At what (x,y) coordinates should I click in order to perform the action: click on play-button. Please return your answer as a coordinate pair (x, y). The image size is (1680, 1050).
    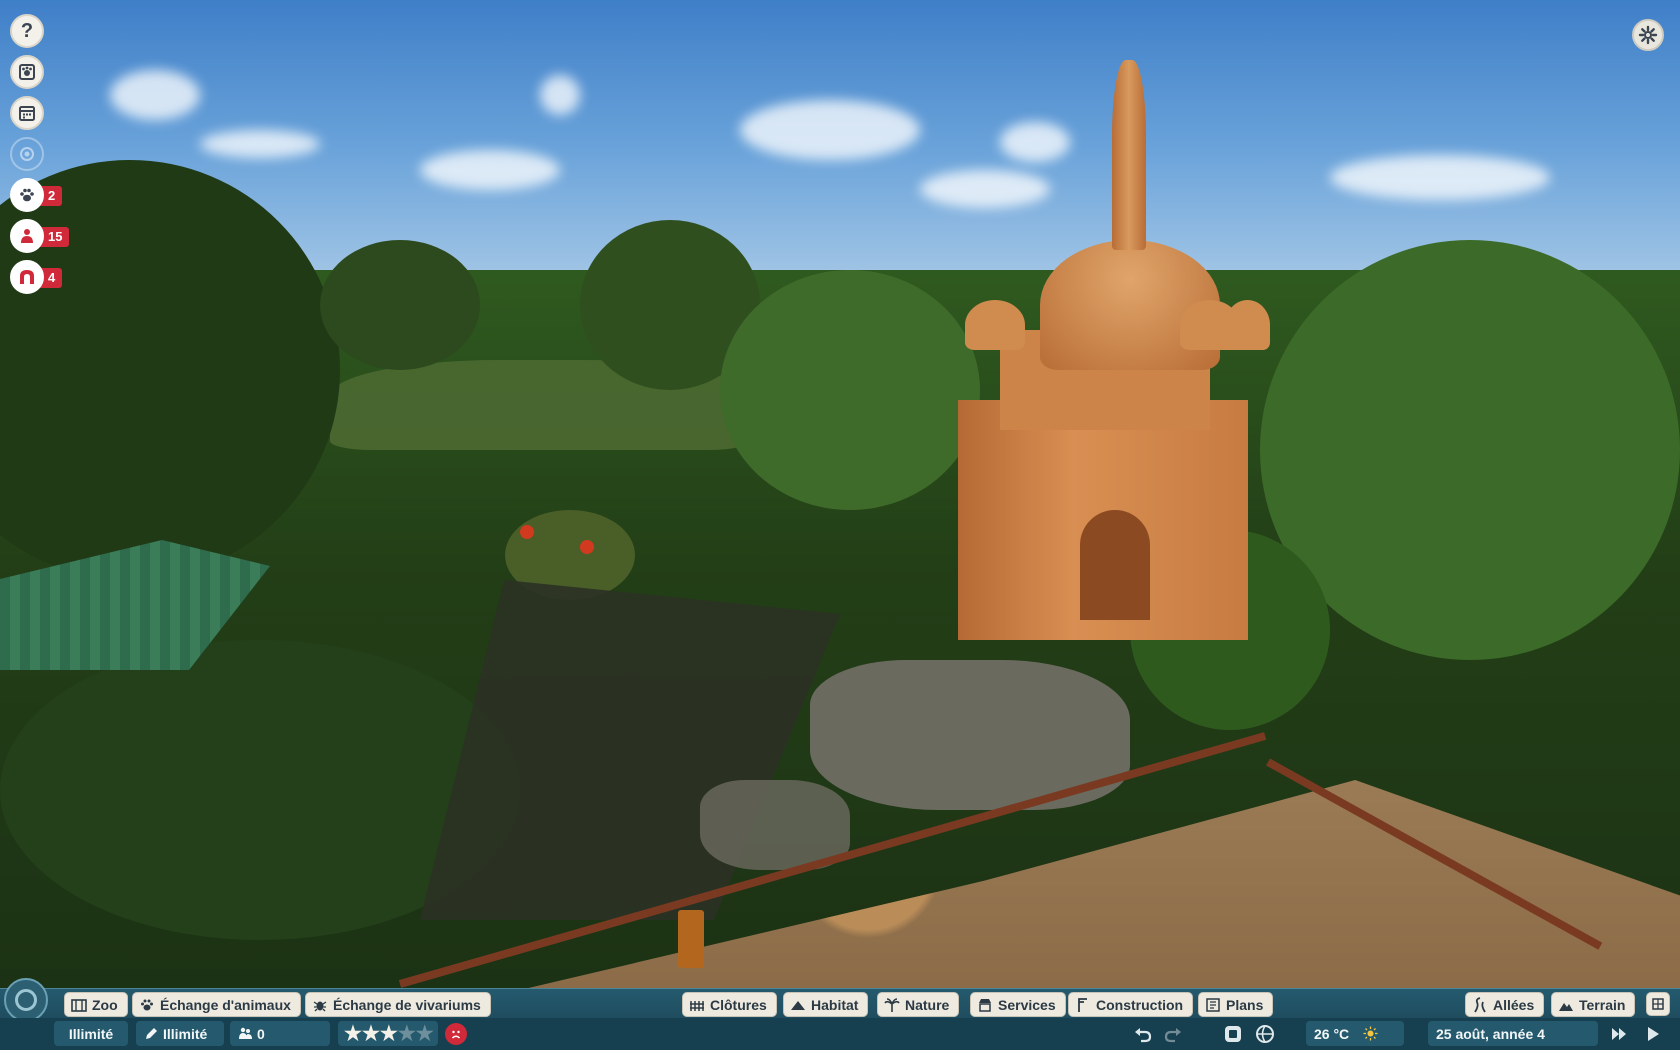
    Looking at the image, I should click on (1653, 1034).